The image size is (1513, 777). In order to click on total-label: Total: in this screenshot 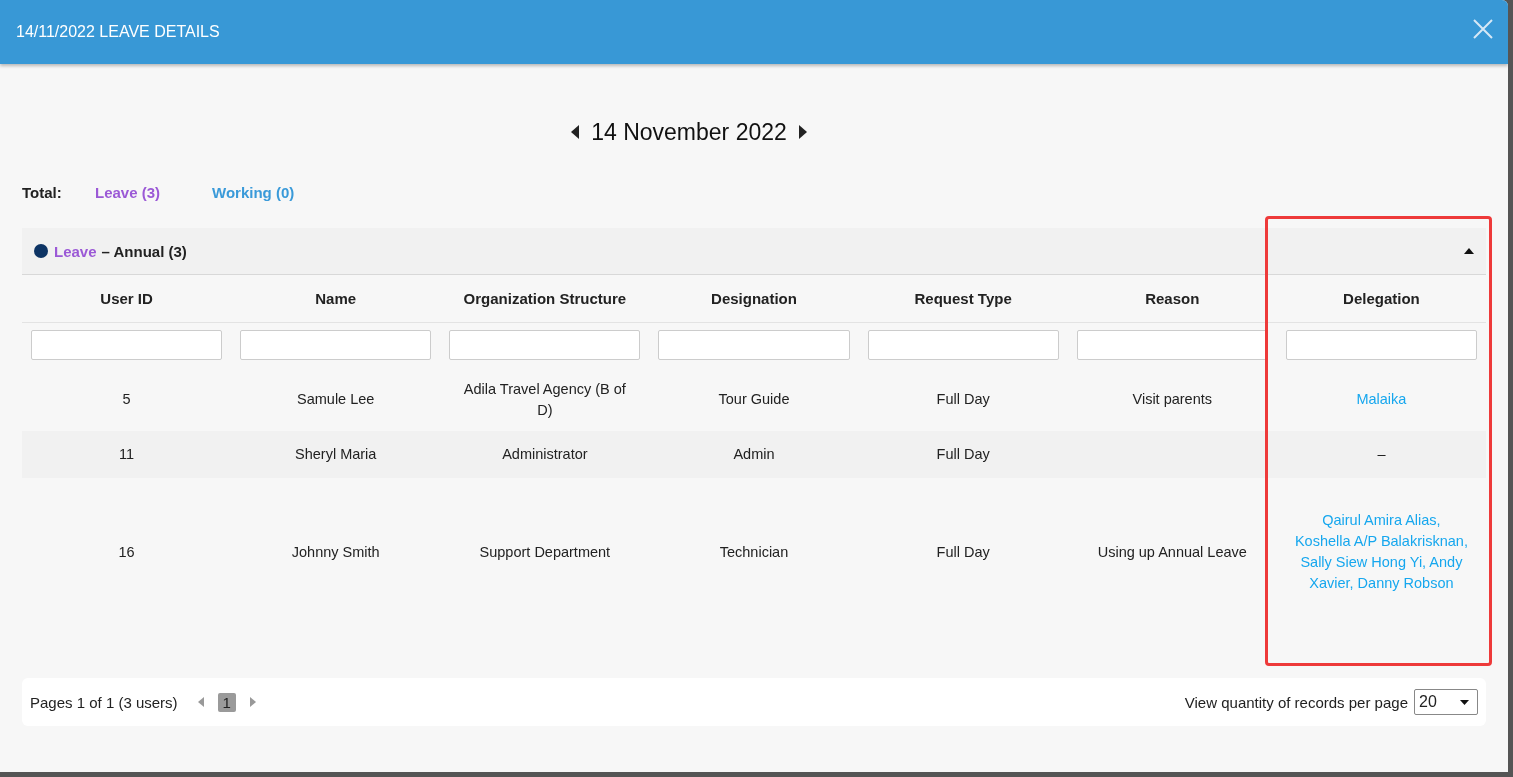, I will do `click(42, 192)`.